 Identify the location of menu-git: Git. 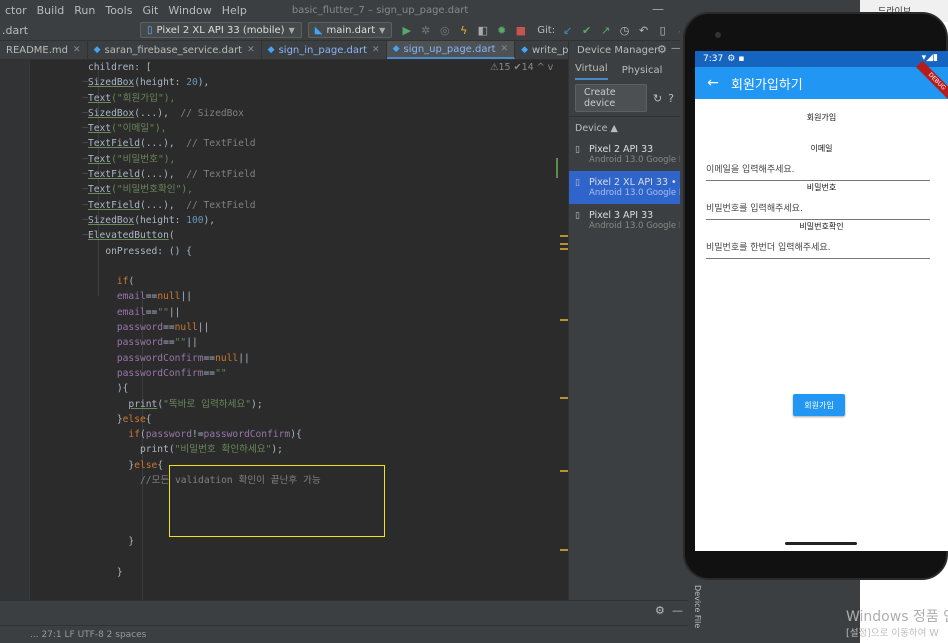
(150, 10).